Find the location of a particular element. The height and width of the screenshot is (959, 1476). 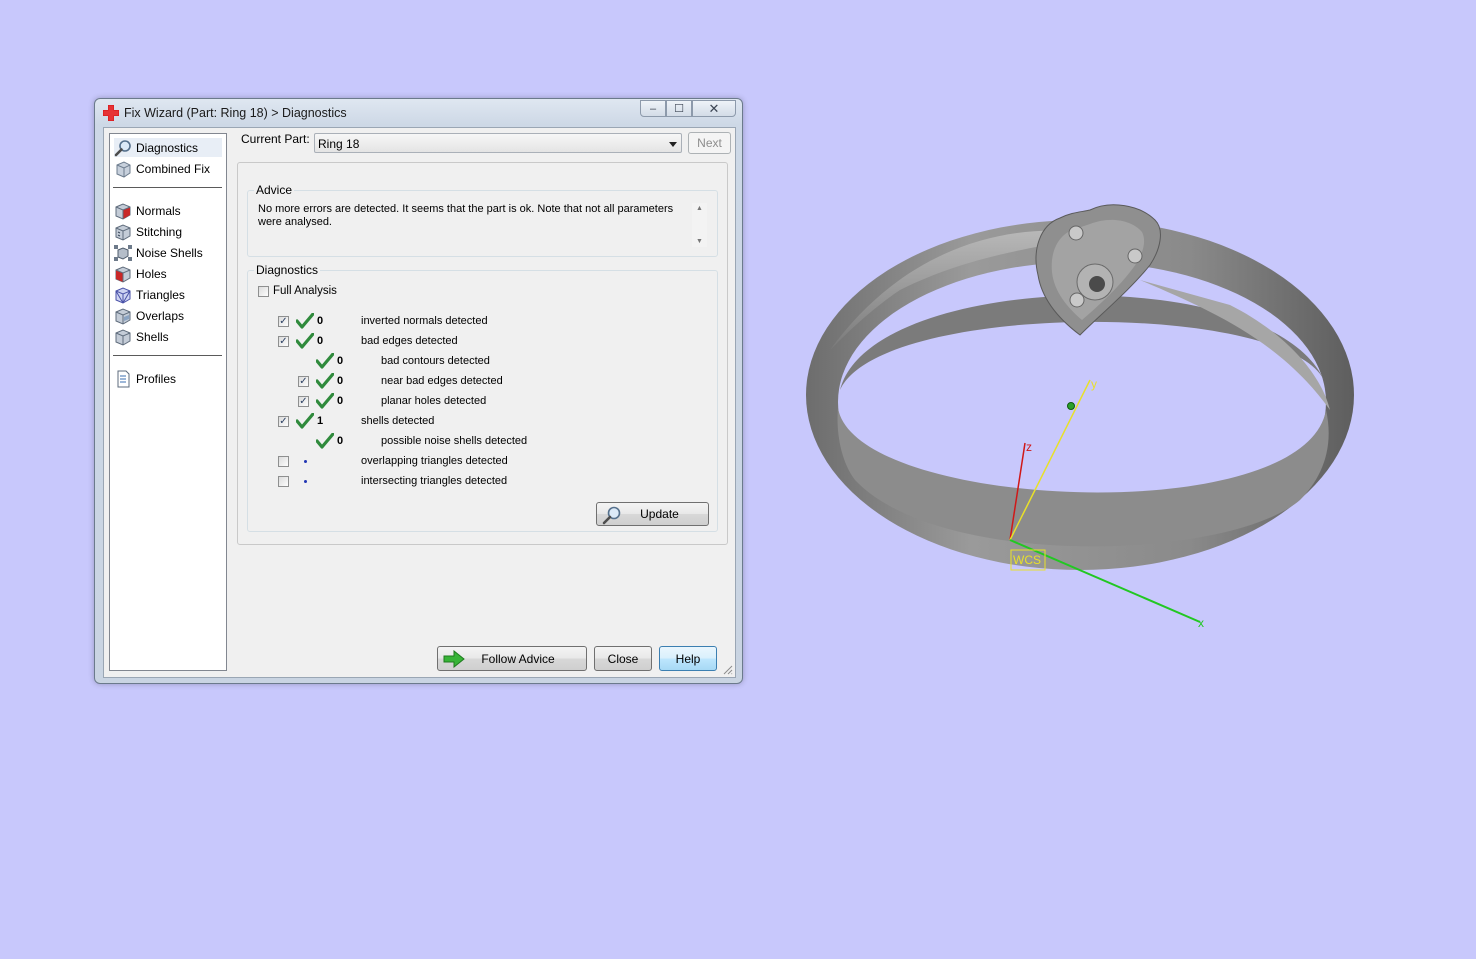

y-axis-label: y is located at coordinates (1094, 384).